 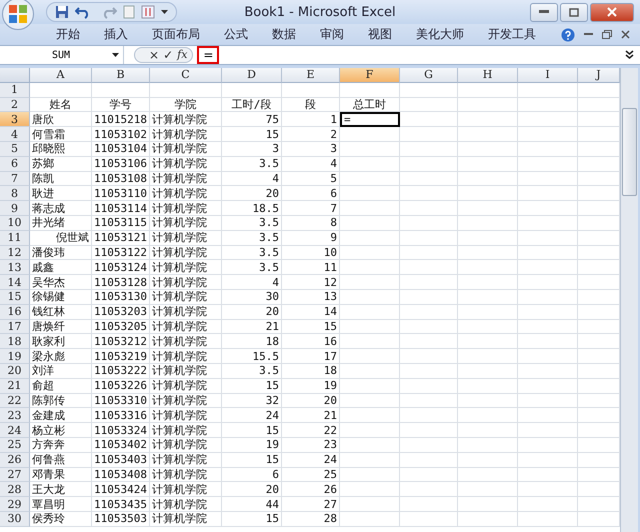 I want to click on table-cell: 11053503, so click(x=121, y=519).